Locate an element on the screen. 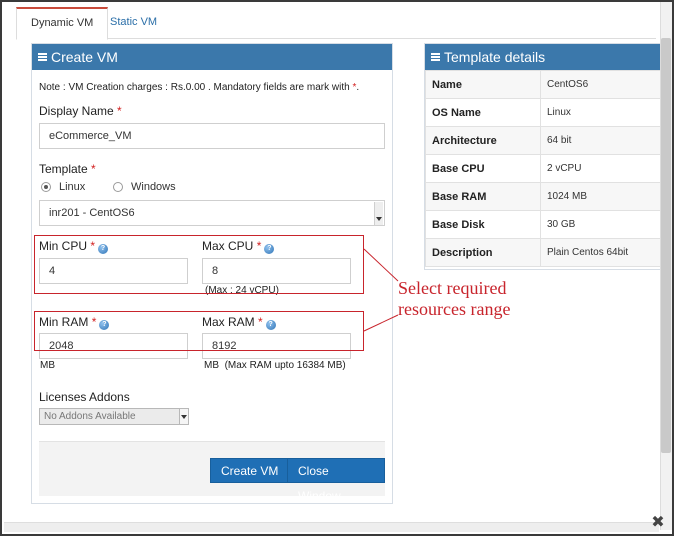  radio-linux: Linux is located at coordinates (63, 187).